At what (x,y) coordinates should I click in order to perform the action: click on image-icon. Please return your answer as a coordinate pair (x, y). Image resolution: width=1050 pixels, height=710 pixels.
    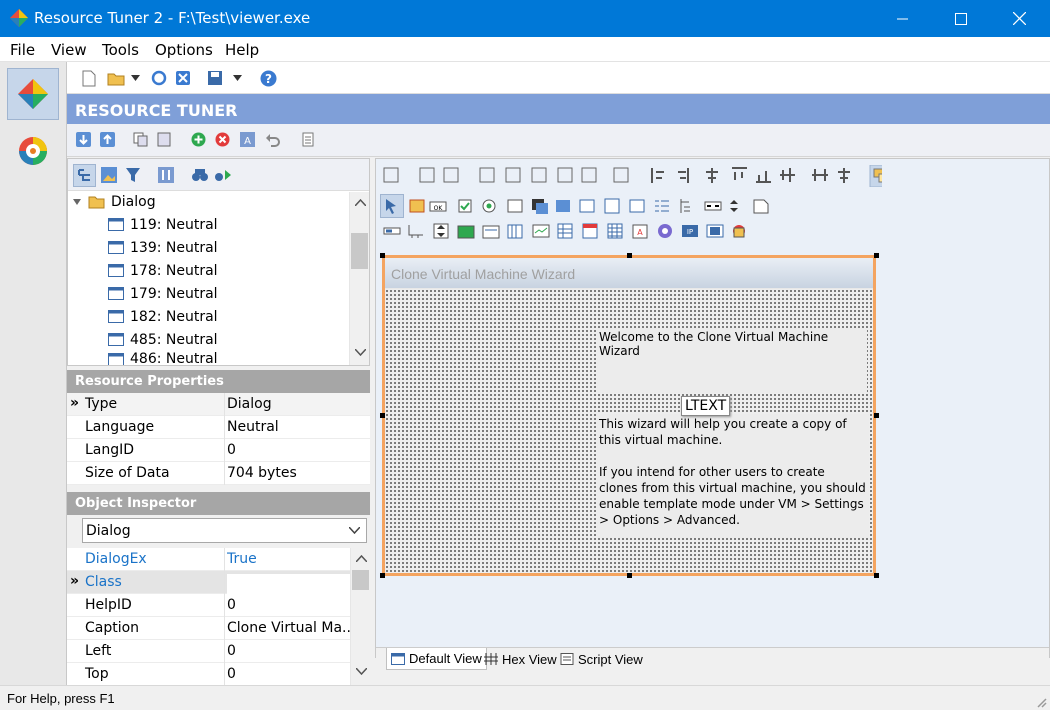
    Looking at the image, I should click on (109, 175).